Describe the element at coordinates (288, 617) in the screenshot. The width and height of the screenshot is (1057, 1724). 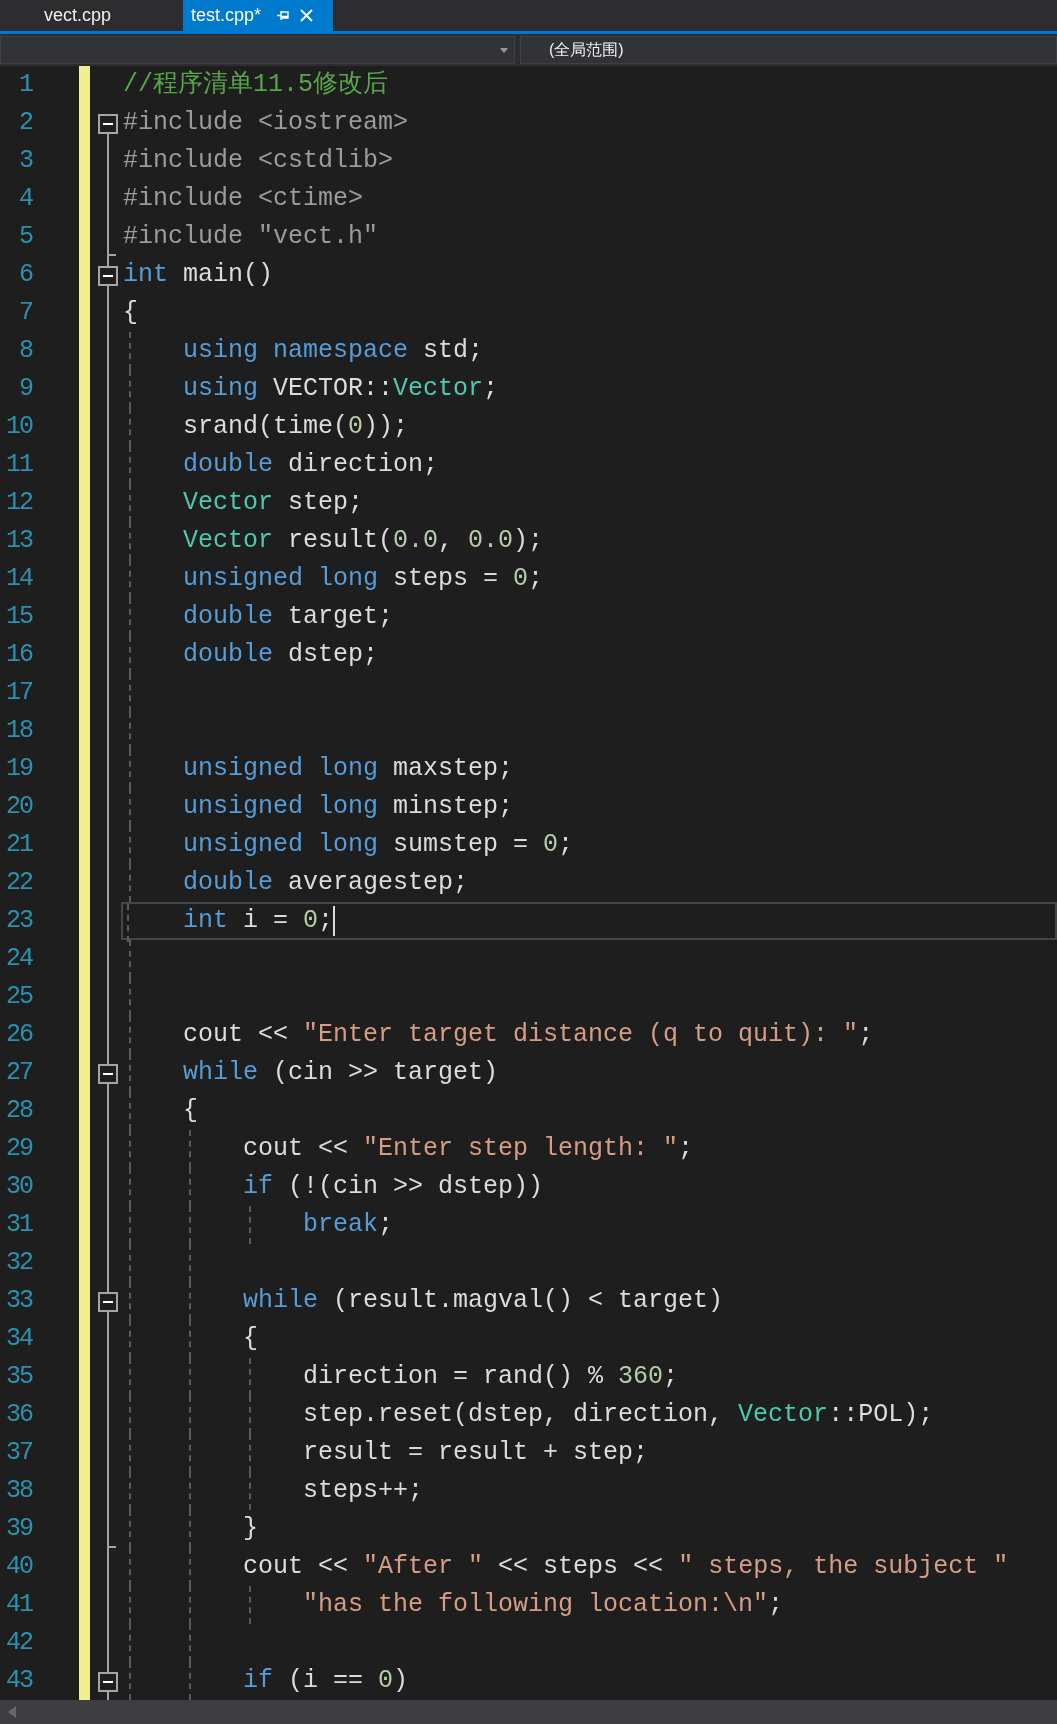
I see `code-line: double target;` at that location.